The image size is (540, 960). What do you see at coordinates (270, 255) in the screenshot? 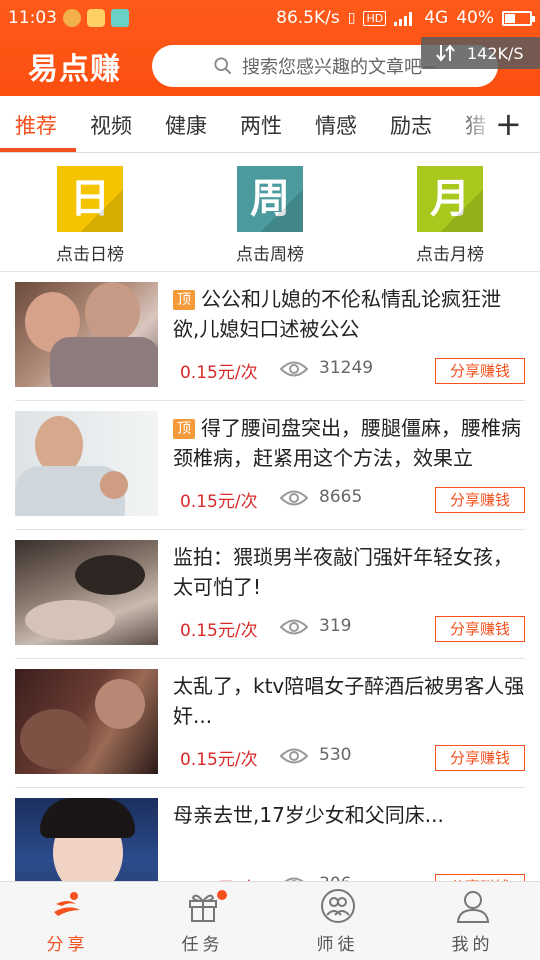
I see `rank-label: 点击周榜` at bounding box center [270, 255].